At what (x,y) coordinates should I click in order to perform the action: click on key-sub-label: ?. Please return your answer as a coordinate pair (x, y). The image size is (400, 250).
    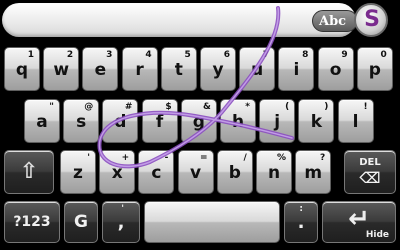
    Looking at the image, I should click on (322, 158).